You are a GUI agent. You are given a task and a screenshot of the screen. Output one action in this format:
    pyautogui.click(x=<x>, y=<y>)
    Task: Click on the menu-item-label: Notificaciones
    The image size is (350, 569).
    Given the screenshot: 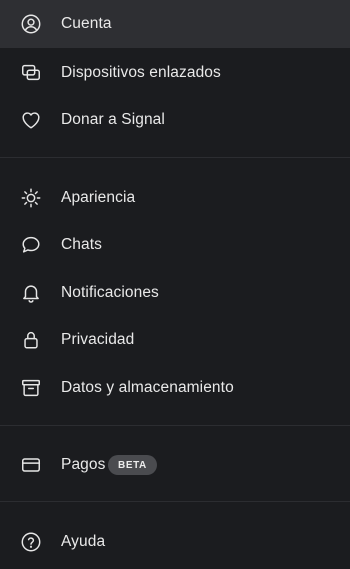 What is the action you would take?
    pyautogui.click(x=110, y=292)
    